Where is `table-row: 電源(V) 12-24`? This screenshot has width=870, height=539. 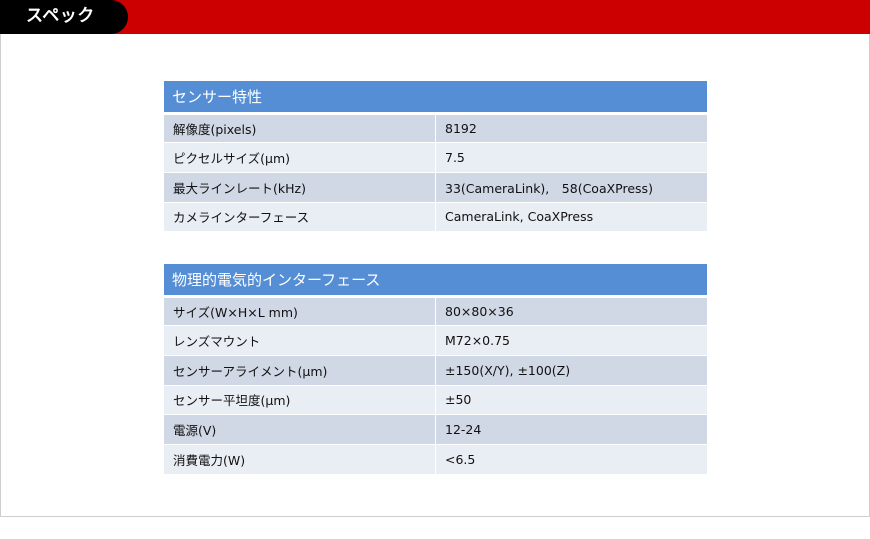
table-row: 電源(V) 12-24 is located at coordinates (435, 429).